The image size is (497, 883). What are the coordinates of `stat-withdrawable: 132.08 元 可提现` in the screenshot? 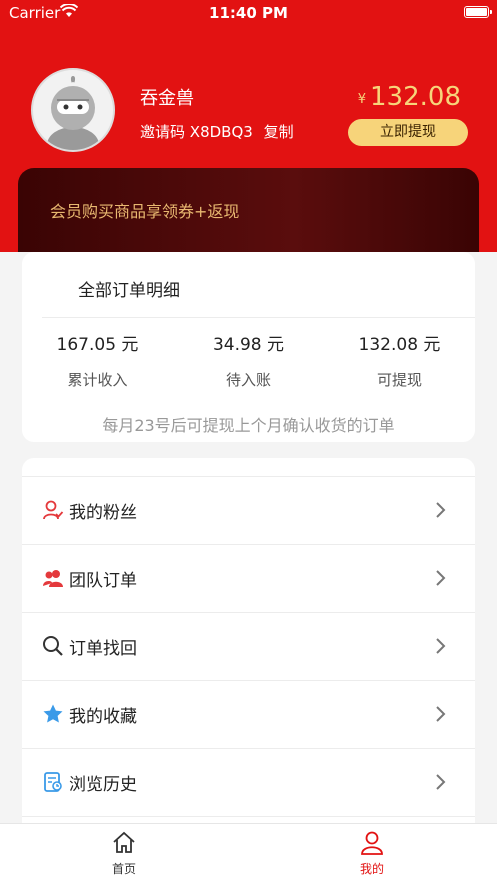 It's located at (399, 360).